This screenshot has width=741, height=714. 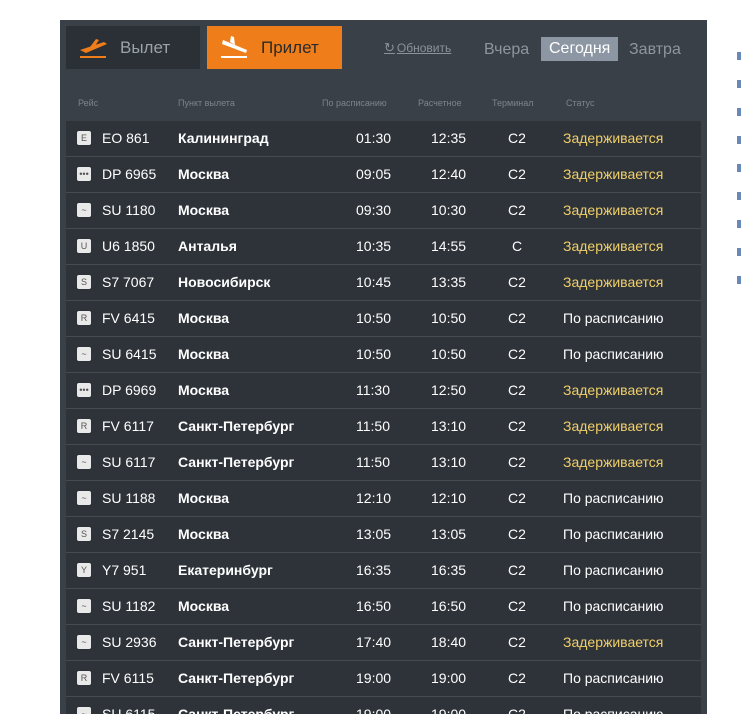 I want to click on airline-logo-icon: U, so click(x=84, y=246).